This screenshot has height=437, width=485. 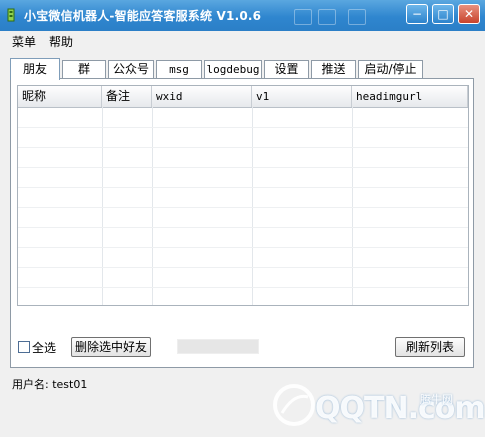 What do you see at coordinates (410, 96) in the screenshot?
I see `column-header-headimgurl: headimgurl` at bounding box center [410, 96].